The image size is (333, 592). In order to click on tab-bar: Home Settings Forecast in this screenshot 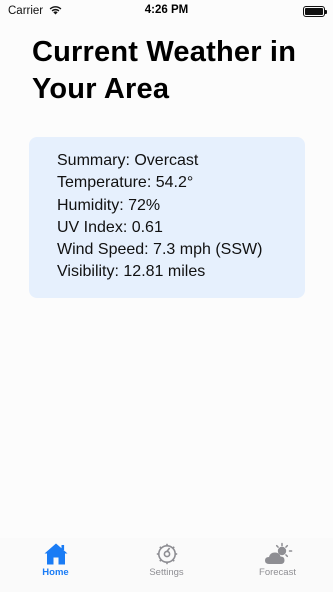, I will do `click(166, 565)`.